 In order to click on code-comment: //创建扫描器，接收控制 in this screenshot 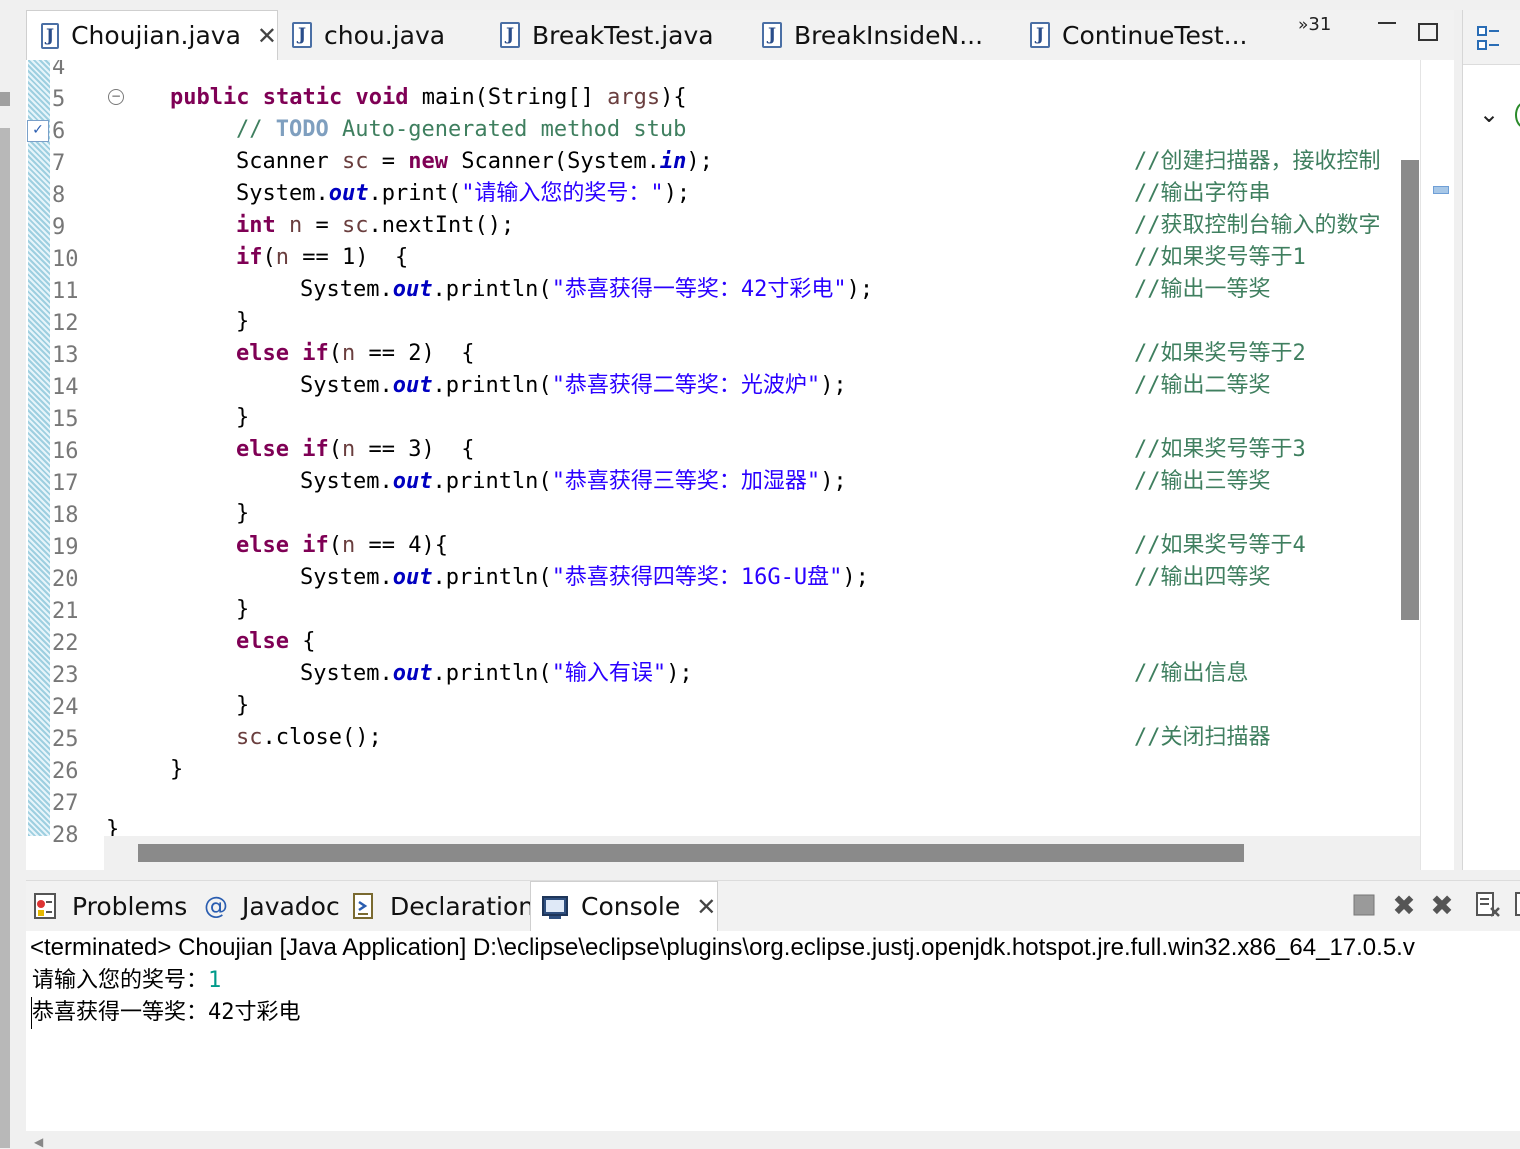, I will do `click(1257, 161)`.